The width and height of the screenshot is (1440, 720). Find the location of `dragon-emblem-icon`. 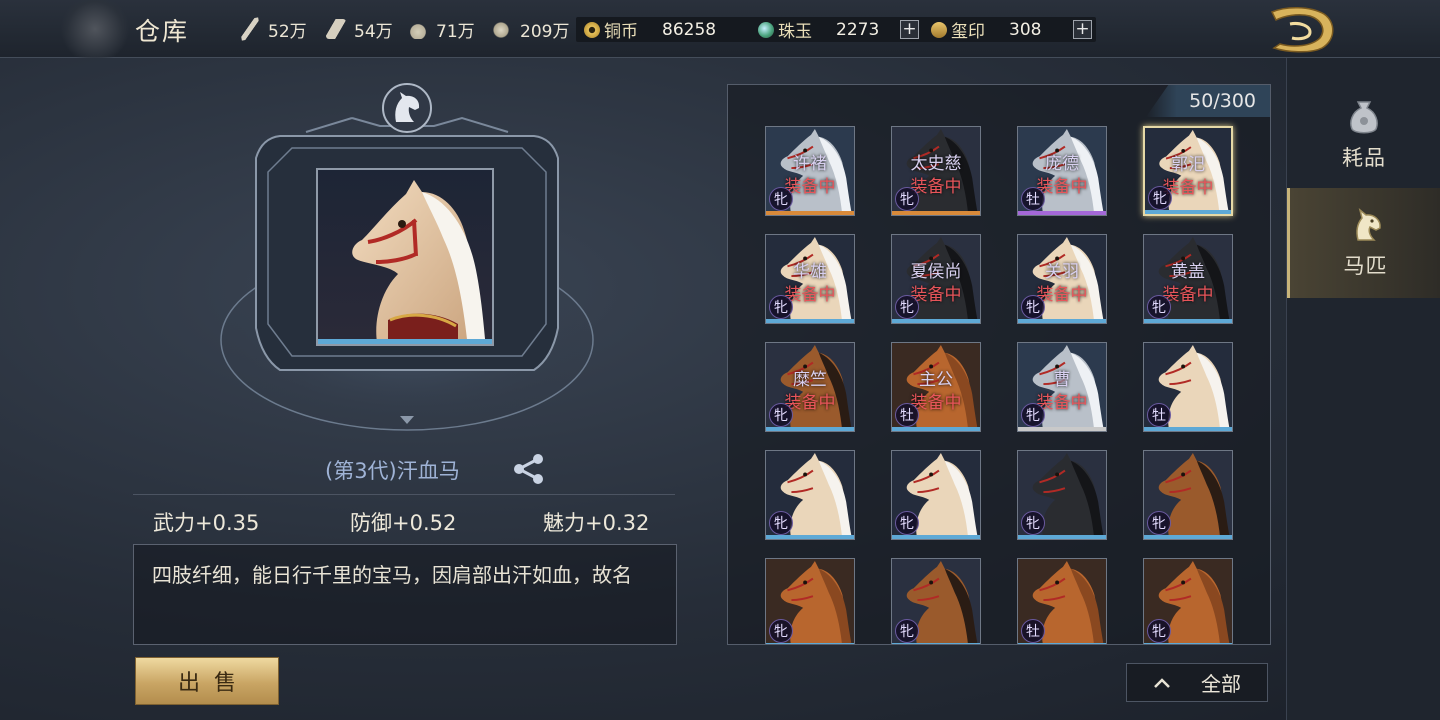

dragon-emblem-icon is located at coordinates (95, 29).